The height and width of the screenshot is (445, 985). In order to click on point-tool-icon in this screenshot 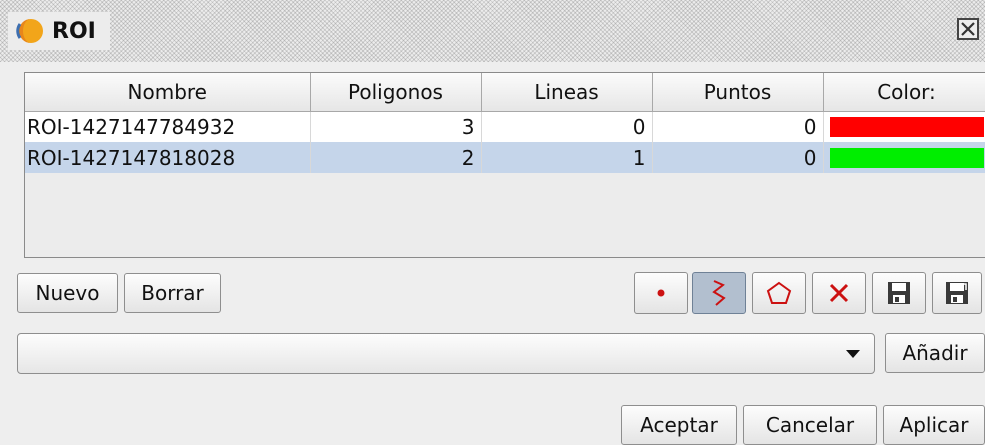, I will do `click(661, 293)`.